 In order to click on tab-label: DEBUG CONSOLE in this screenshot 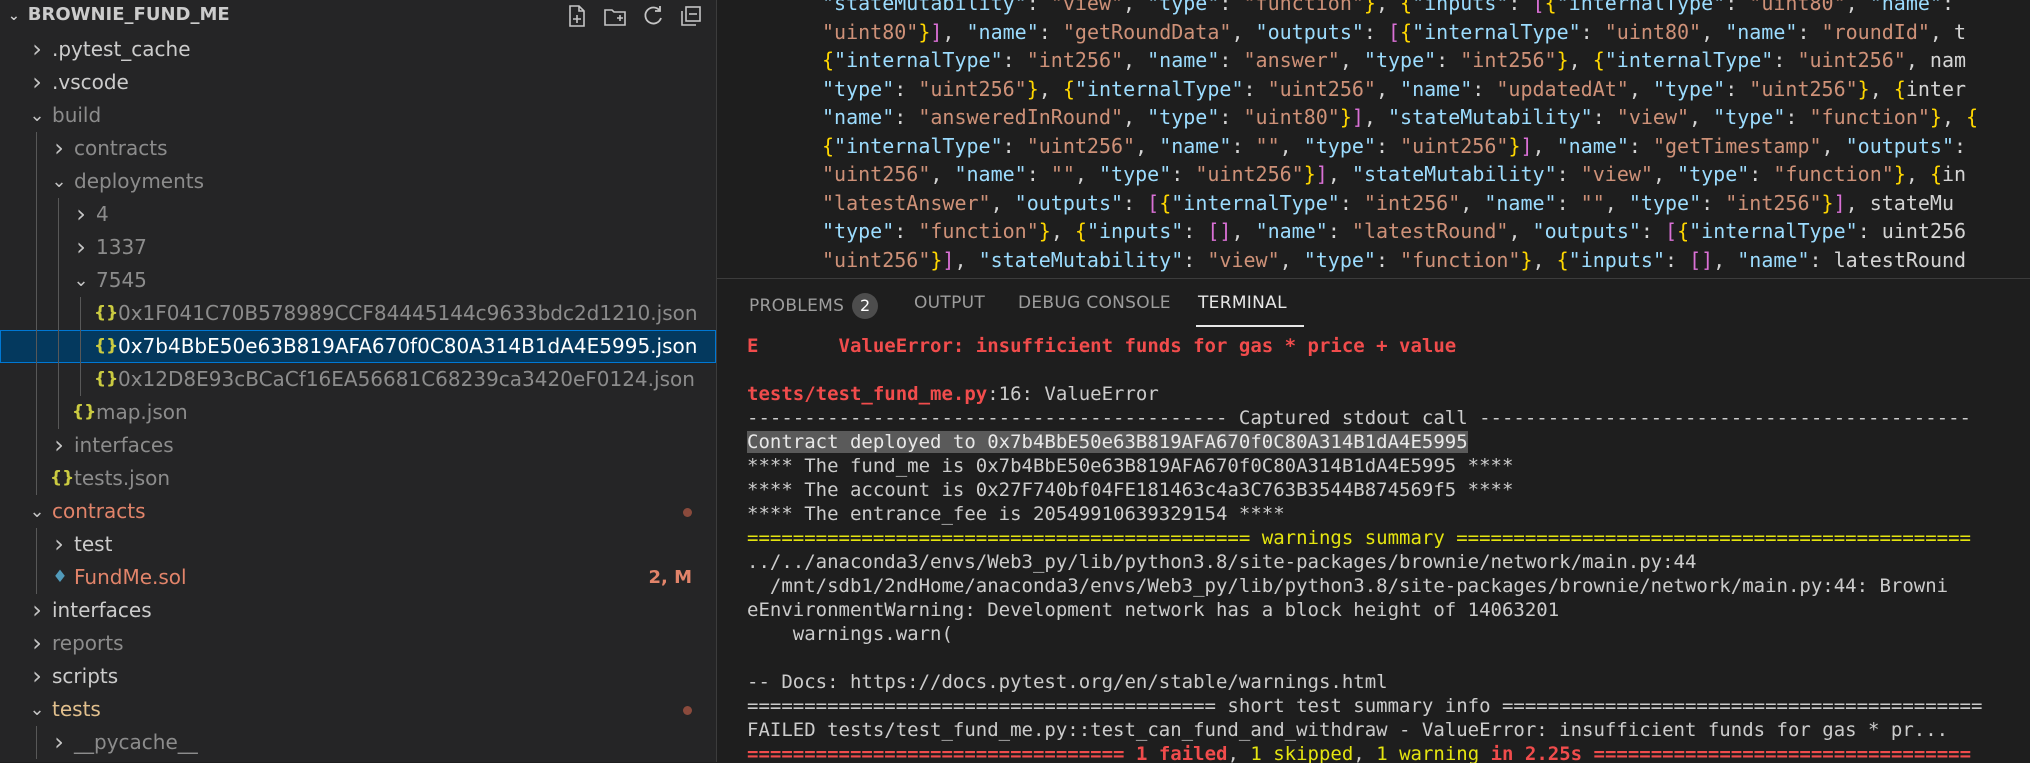, I will do `click(1094, 303)`.